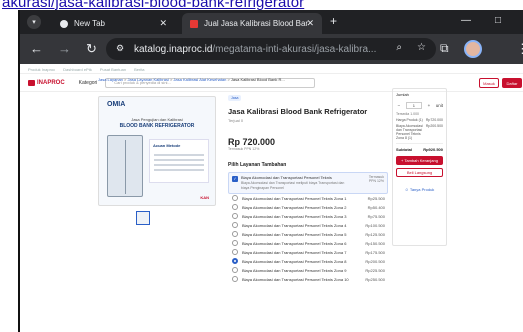 This screenshot has width=523, height=332. I want to click on subtotal: Subtotal Rp920.500, so click(419, 147).